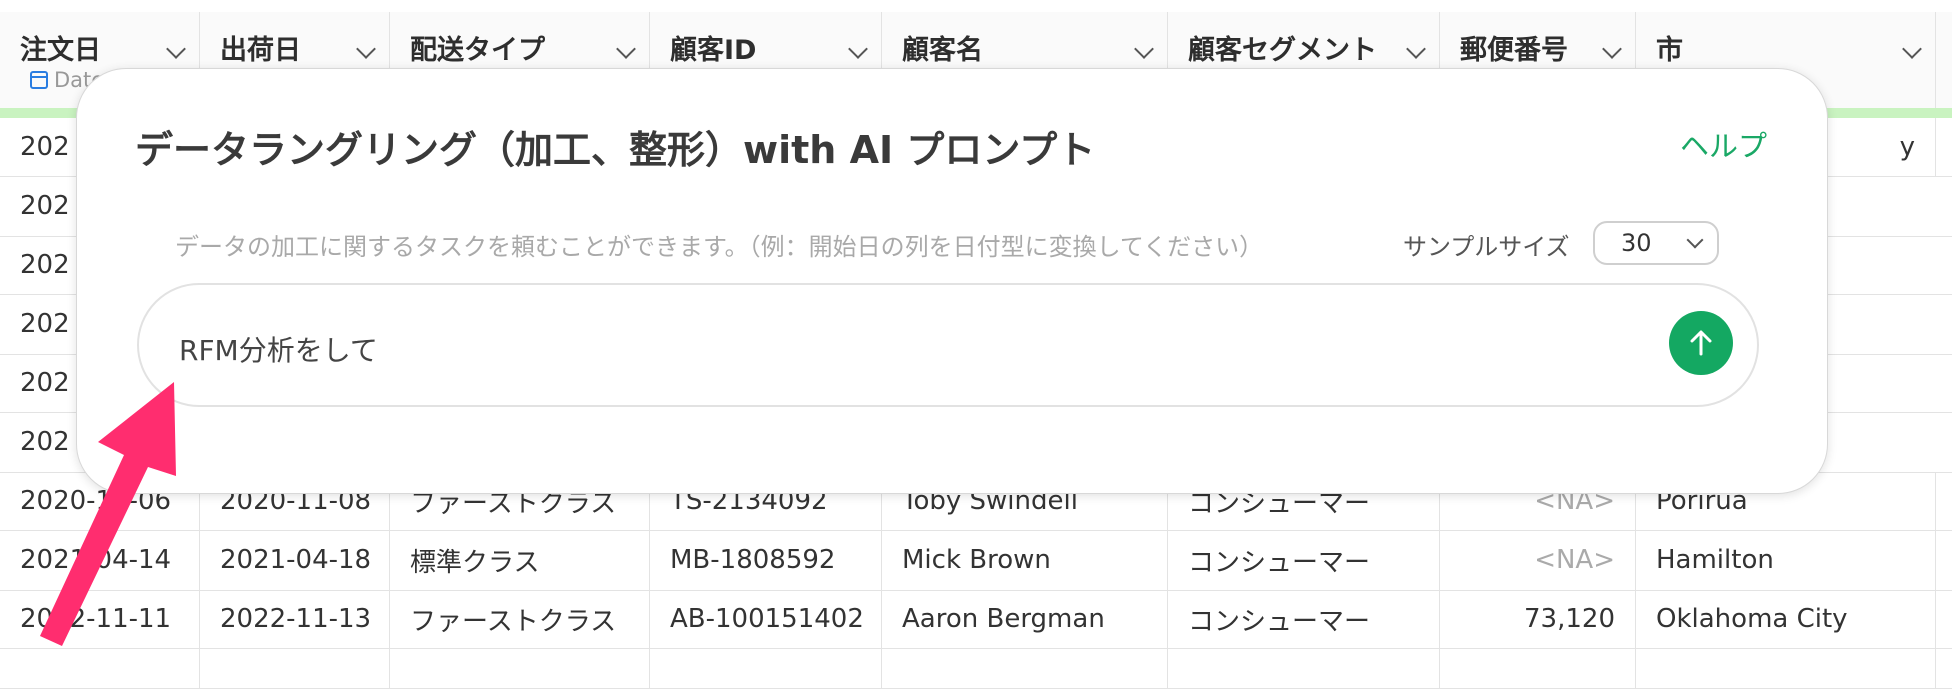 This screenshot has width=1952, height=689. I want to click on arrow-up-icon, so click(1701, 343).